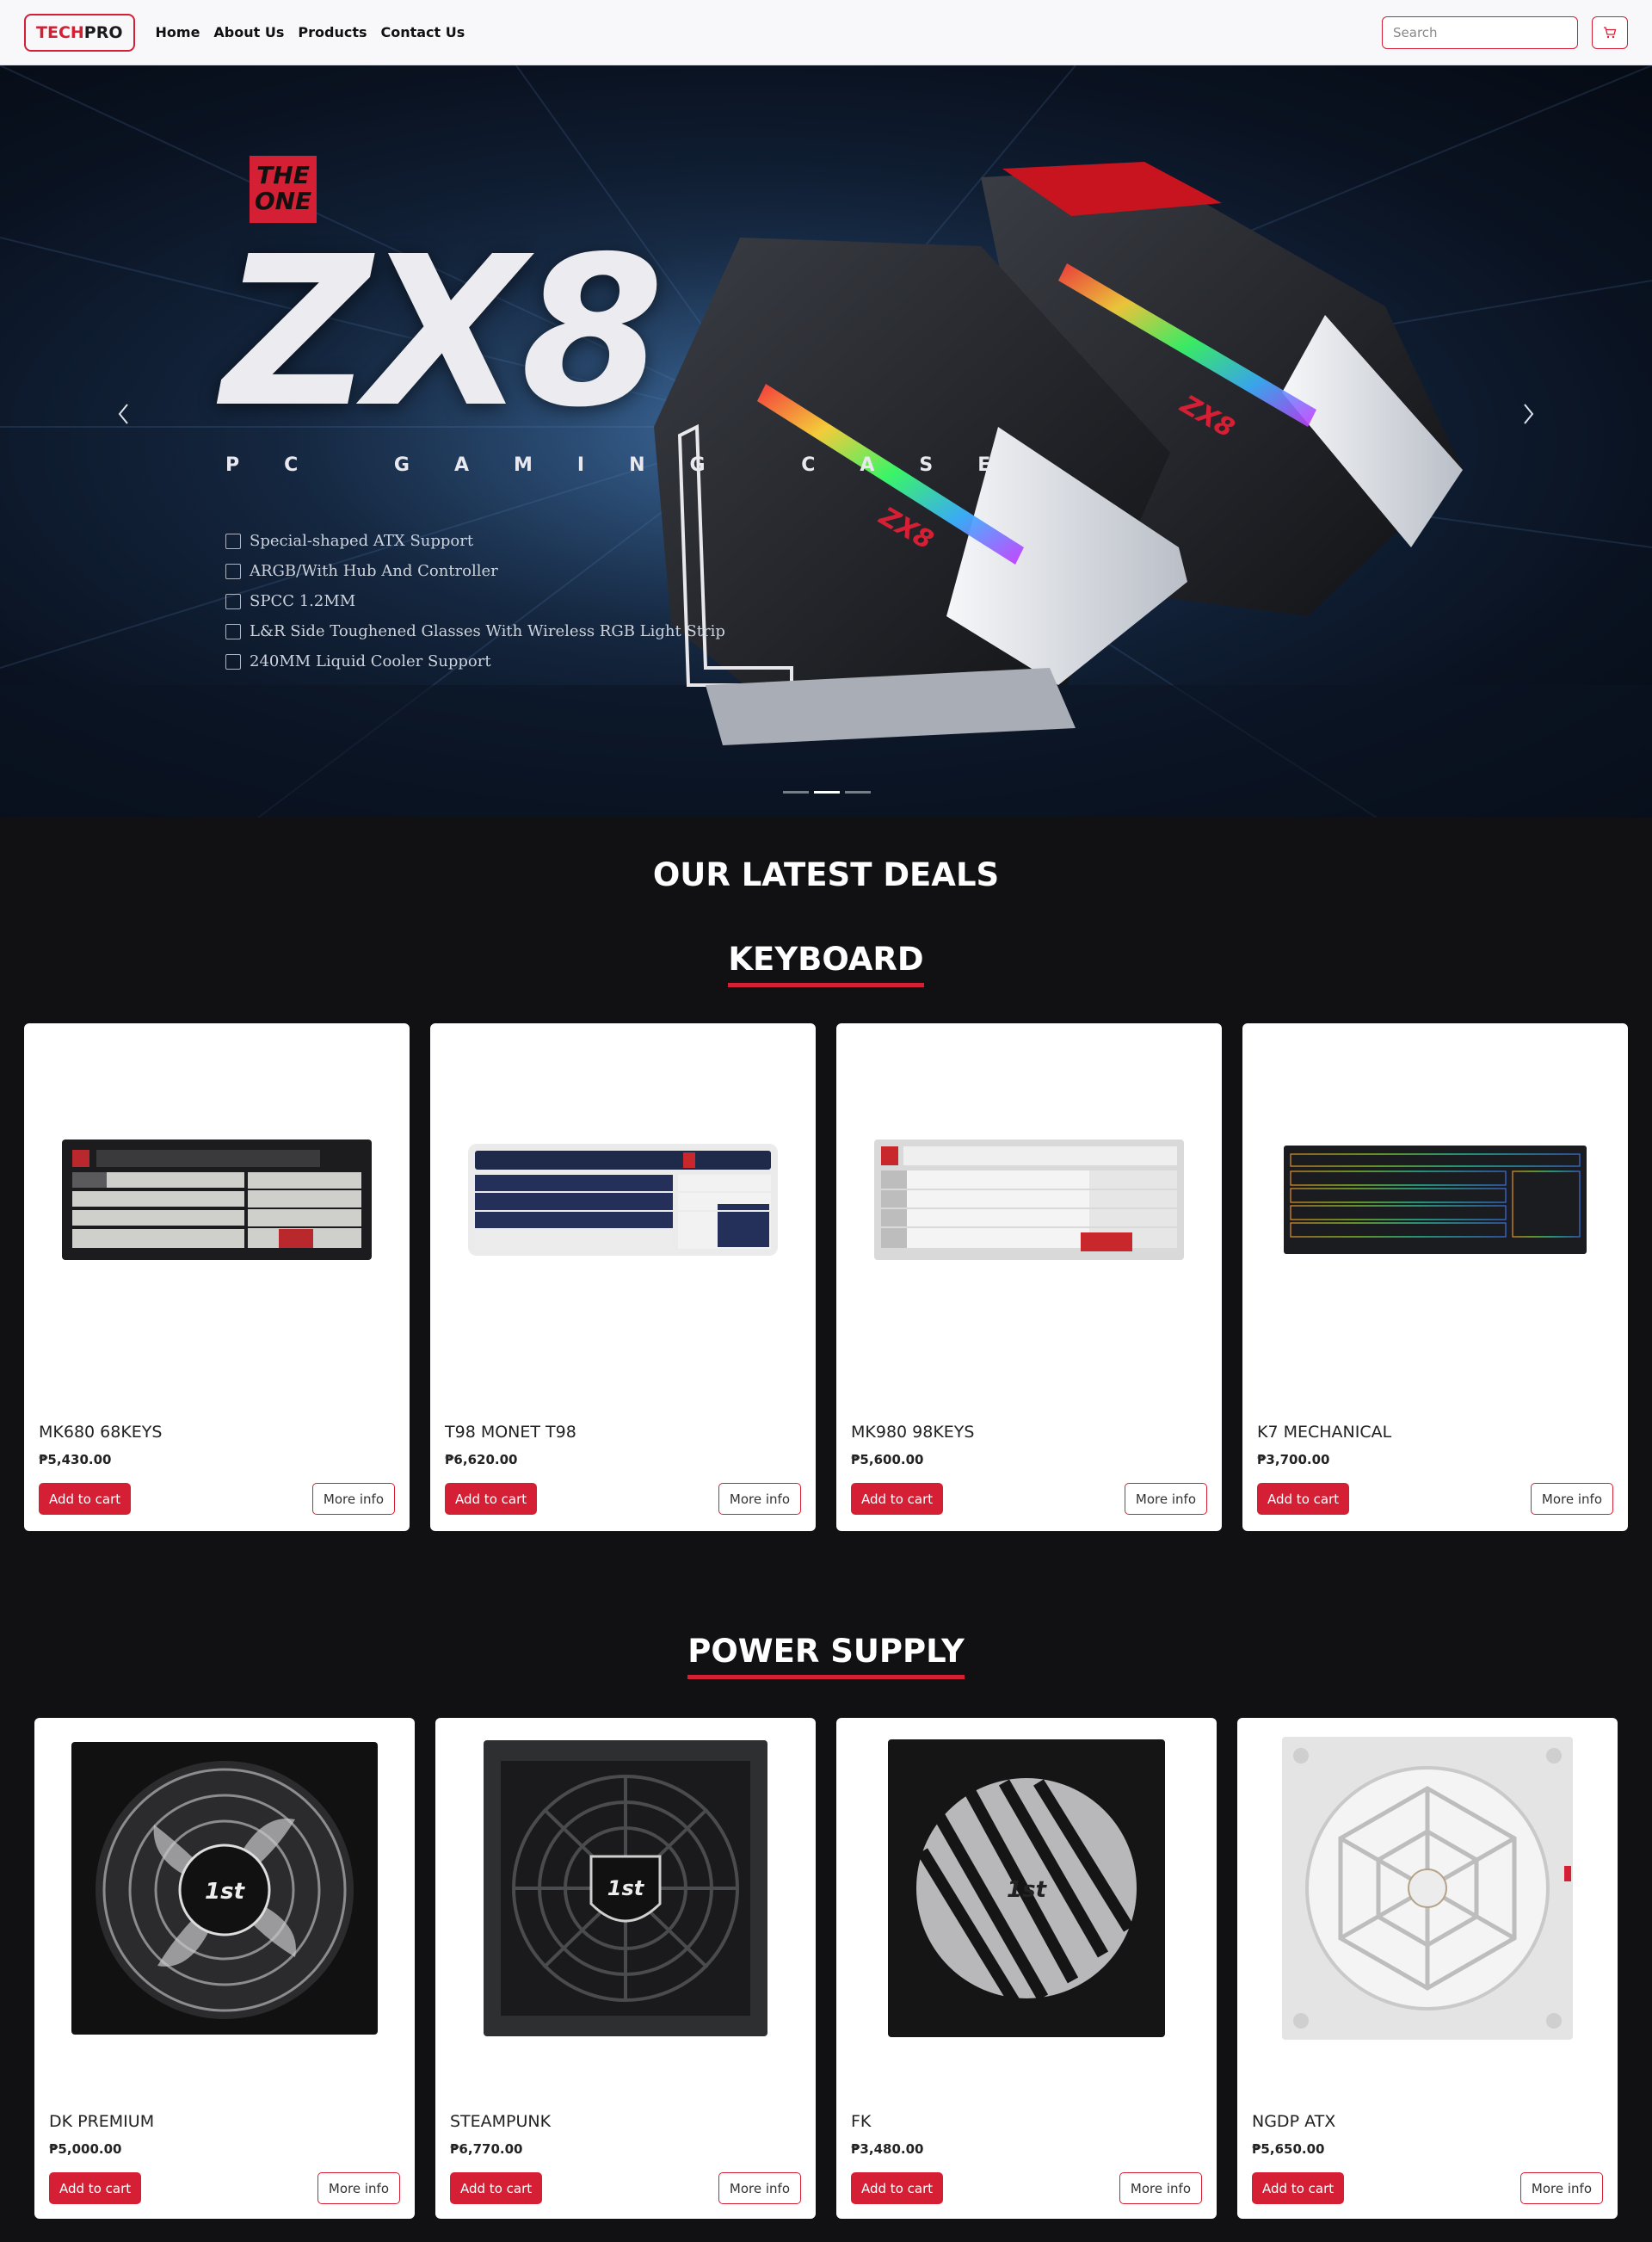  I want to click on cooler-icon, so click(233, 661).